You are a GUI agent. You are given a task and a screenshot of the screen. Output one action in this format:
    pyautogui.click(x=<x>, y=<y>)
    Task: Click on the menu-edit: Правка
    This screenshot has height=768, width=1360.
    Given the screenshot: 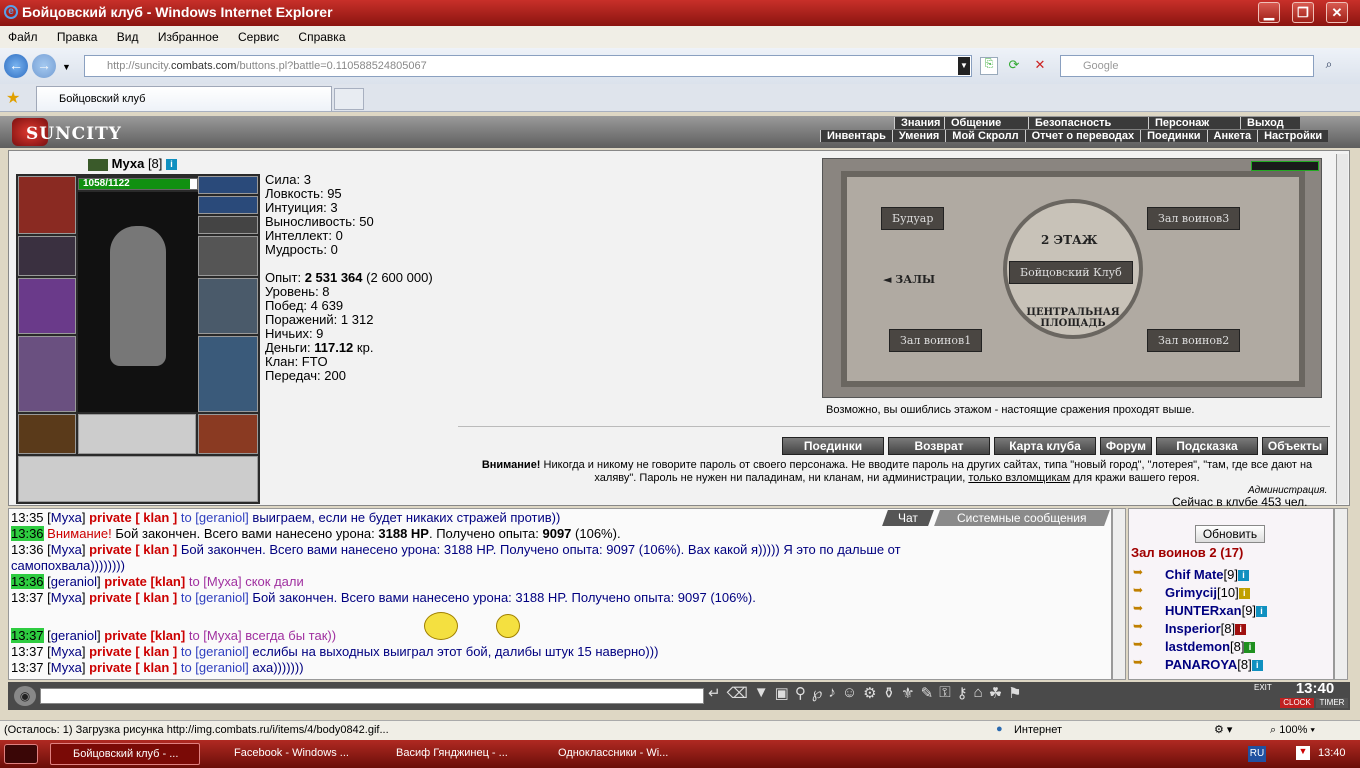 What is the action you would take?
    pyautogui.click(x=77, y=35)
    